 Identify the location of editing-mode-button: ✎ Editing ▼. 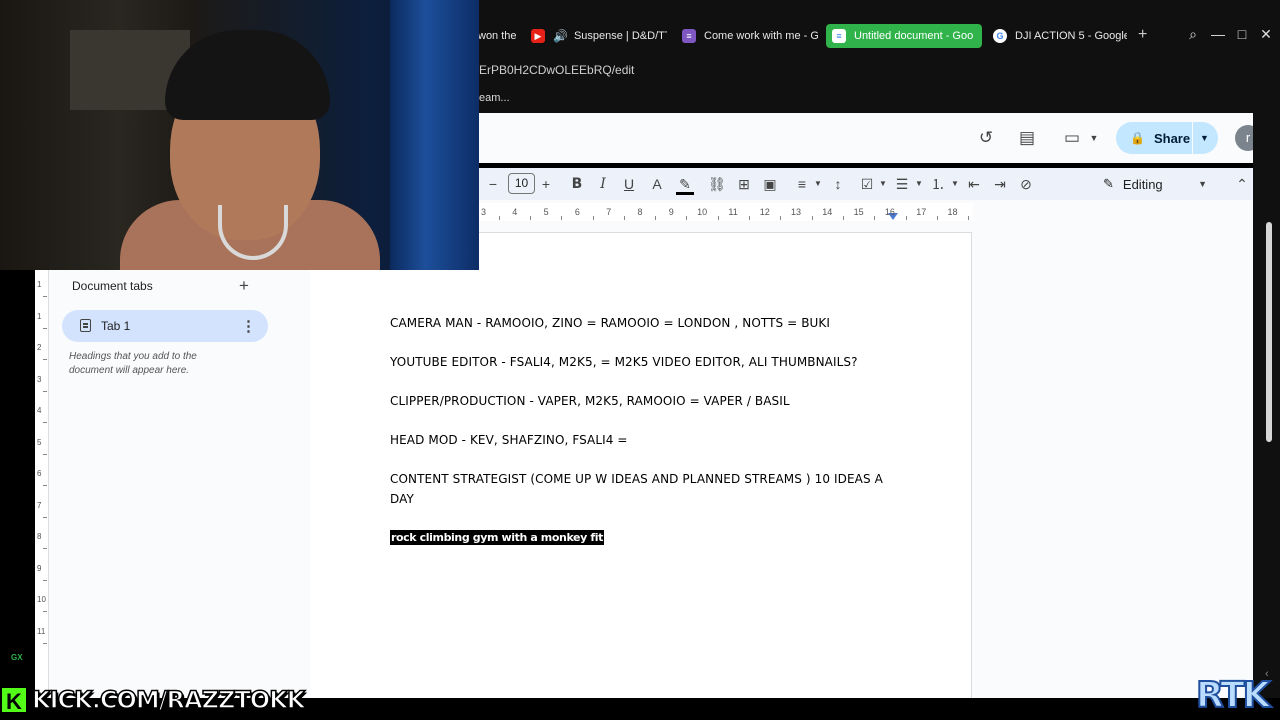
(1155, 184).